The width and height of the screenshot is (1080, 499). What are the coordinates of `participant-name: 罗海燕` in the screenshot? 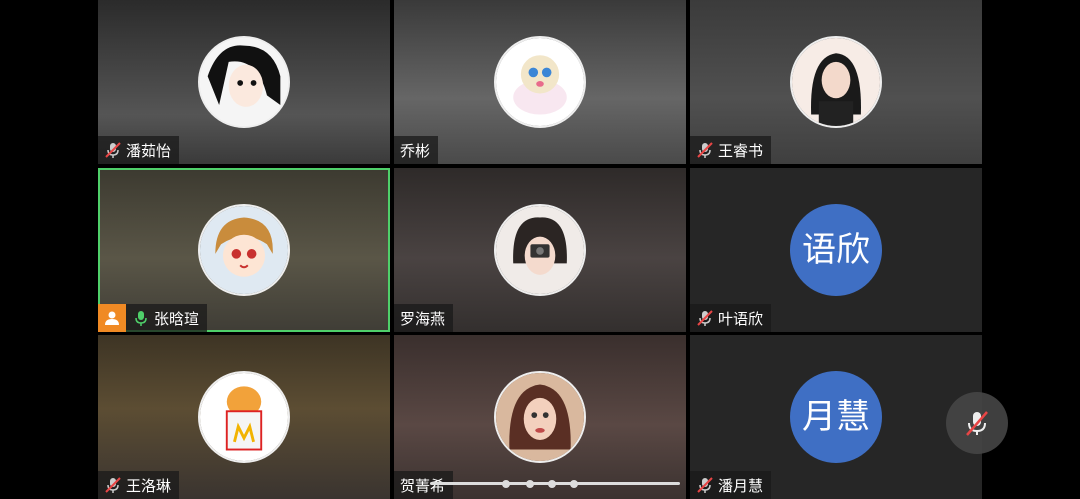 It's located at (423, 318).